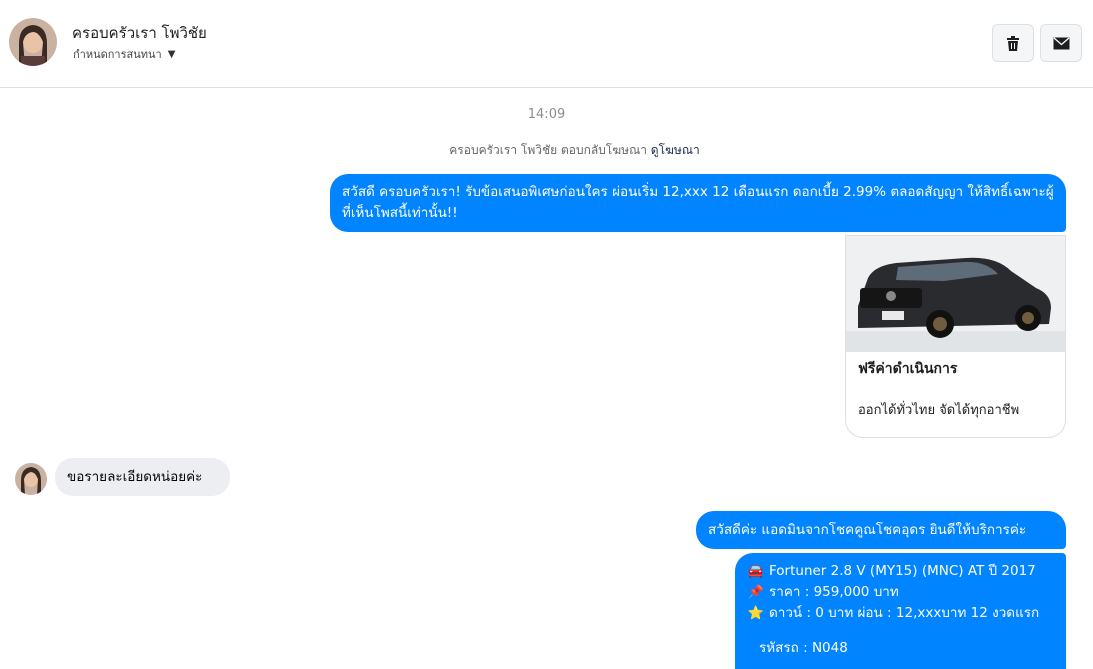 The width and height of the screenshot is (1093, 669). Describe the element at coordinates (31, 479) in the screenshot. I see `contact-avatar-small` at that location.